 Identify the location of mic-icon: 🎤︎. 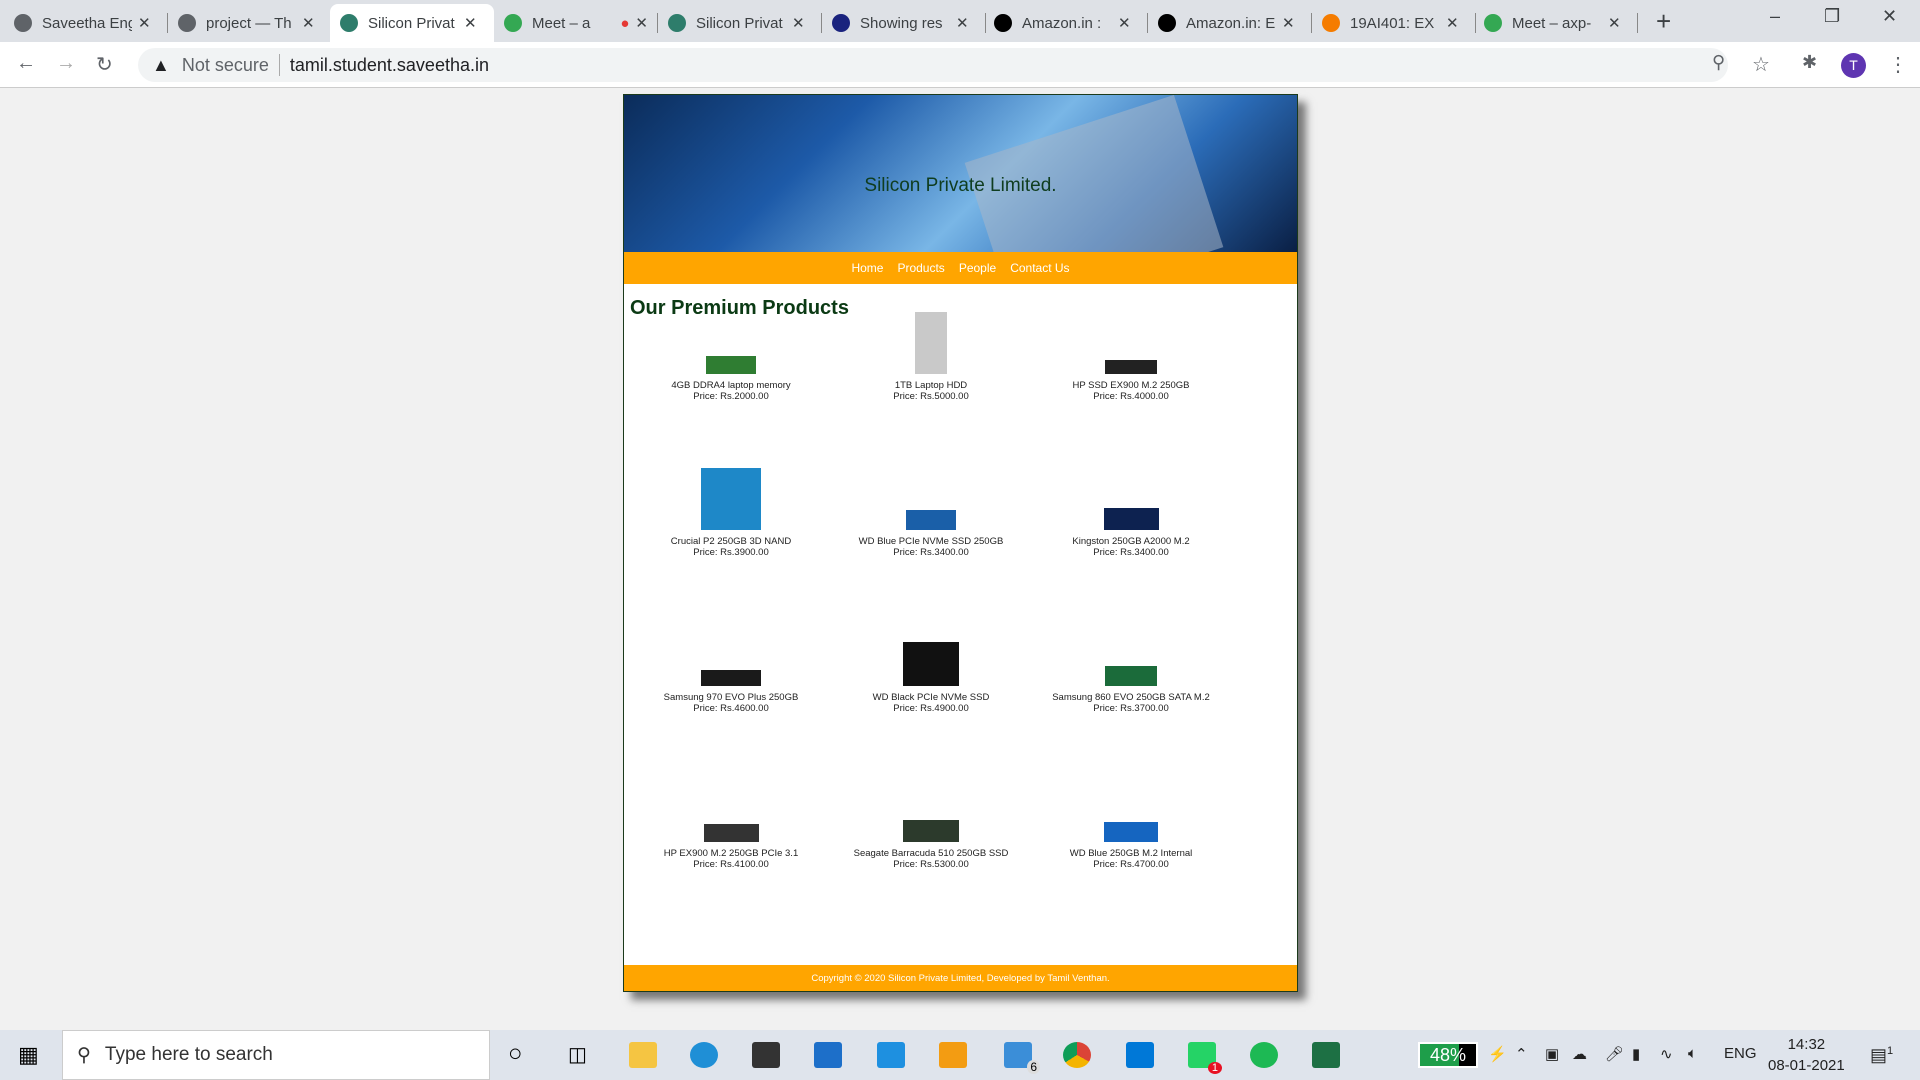
(1614, 1054).